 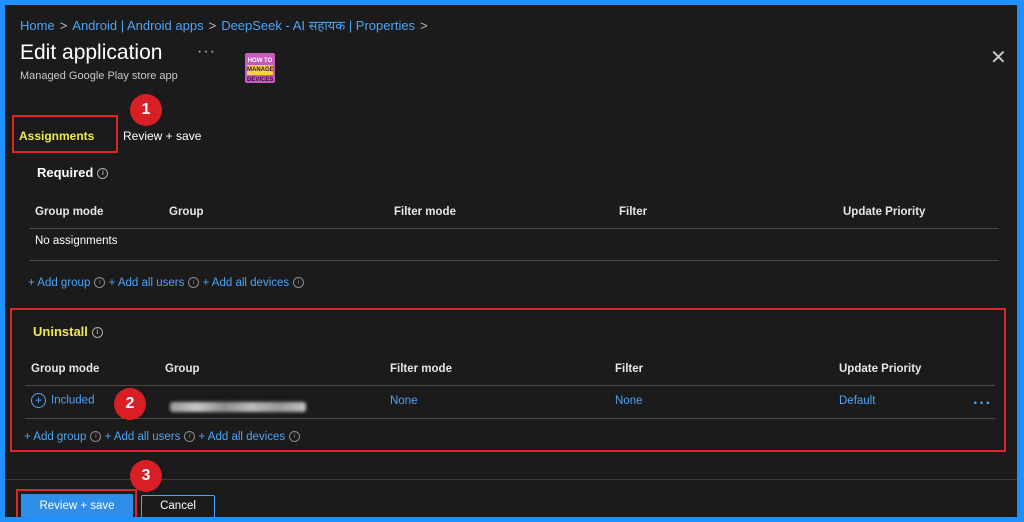 I want to click on more-options-icon: ···, so click(x=206, y=52).